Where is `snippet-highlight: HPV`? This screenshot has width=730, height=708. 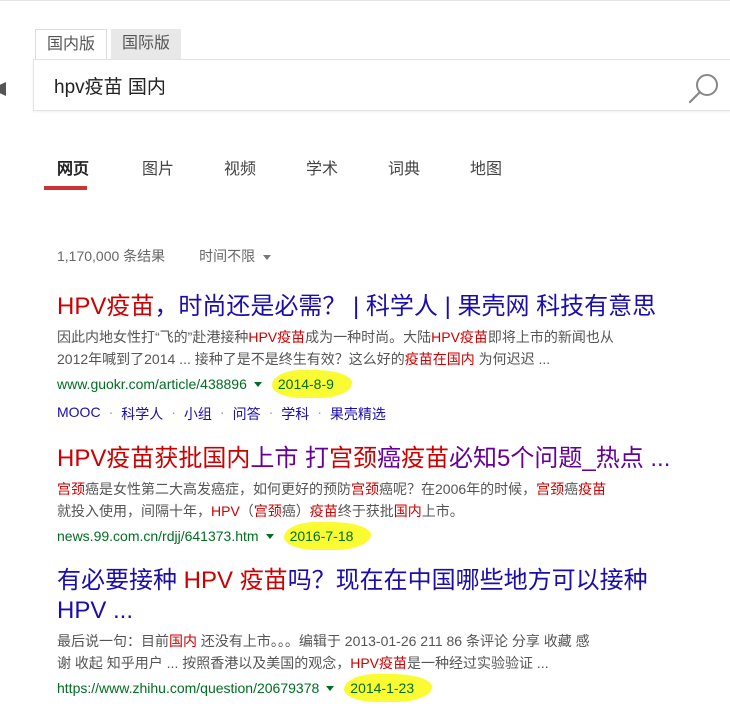
snippet-highlight: HPV is located at coordinates (225, 511).